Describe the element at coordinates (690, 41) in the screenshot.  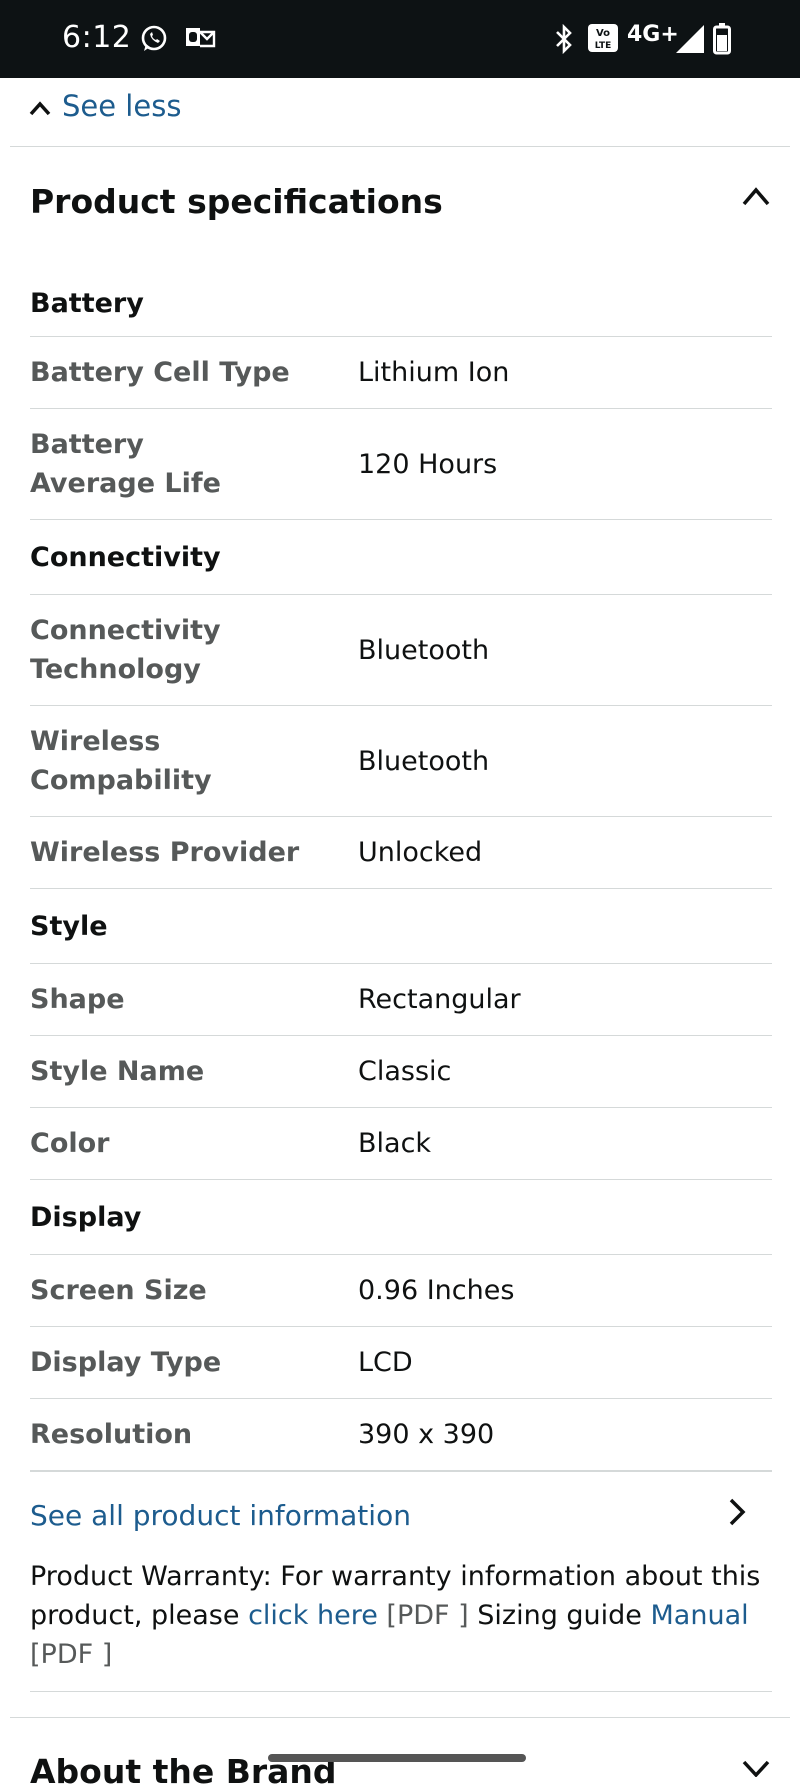
I see `signal-icon` at that location.